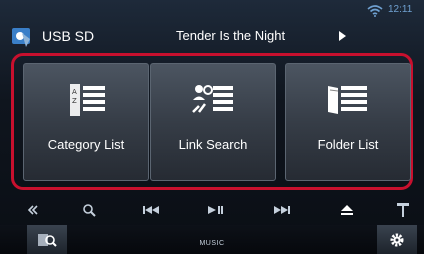  What do you see at coordinates (212, 11) in the screenshot?
I see `status-bar: 12:11` at bounding box center [212, 11].